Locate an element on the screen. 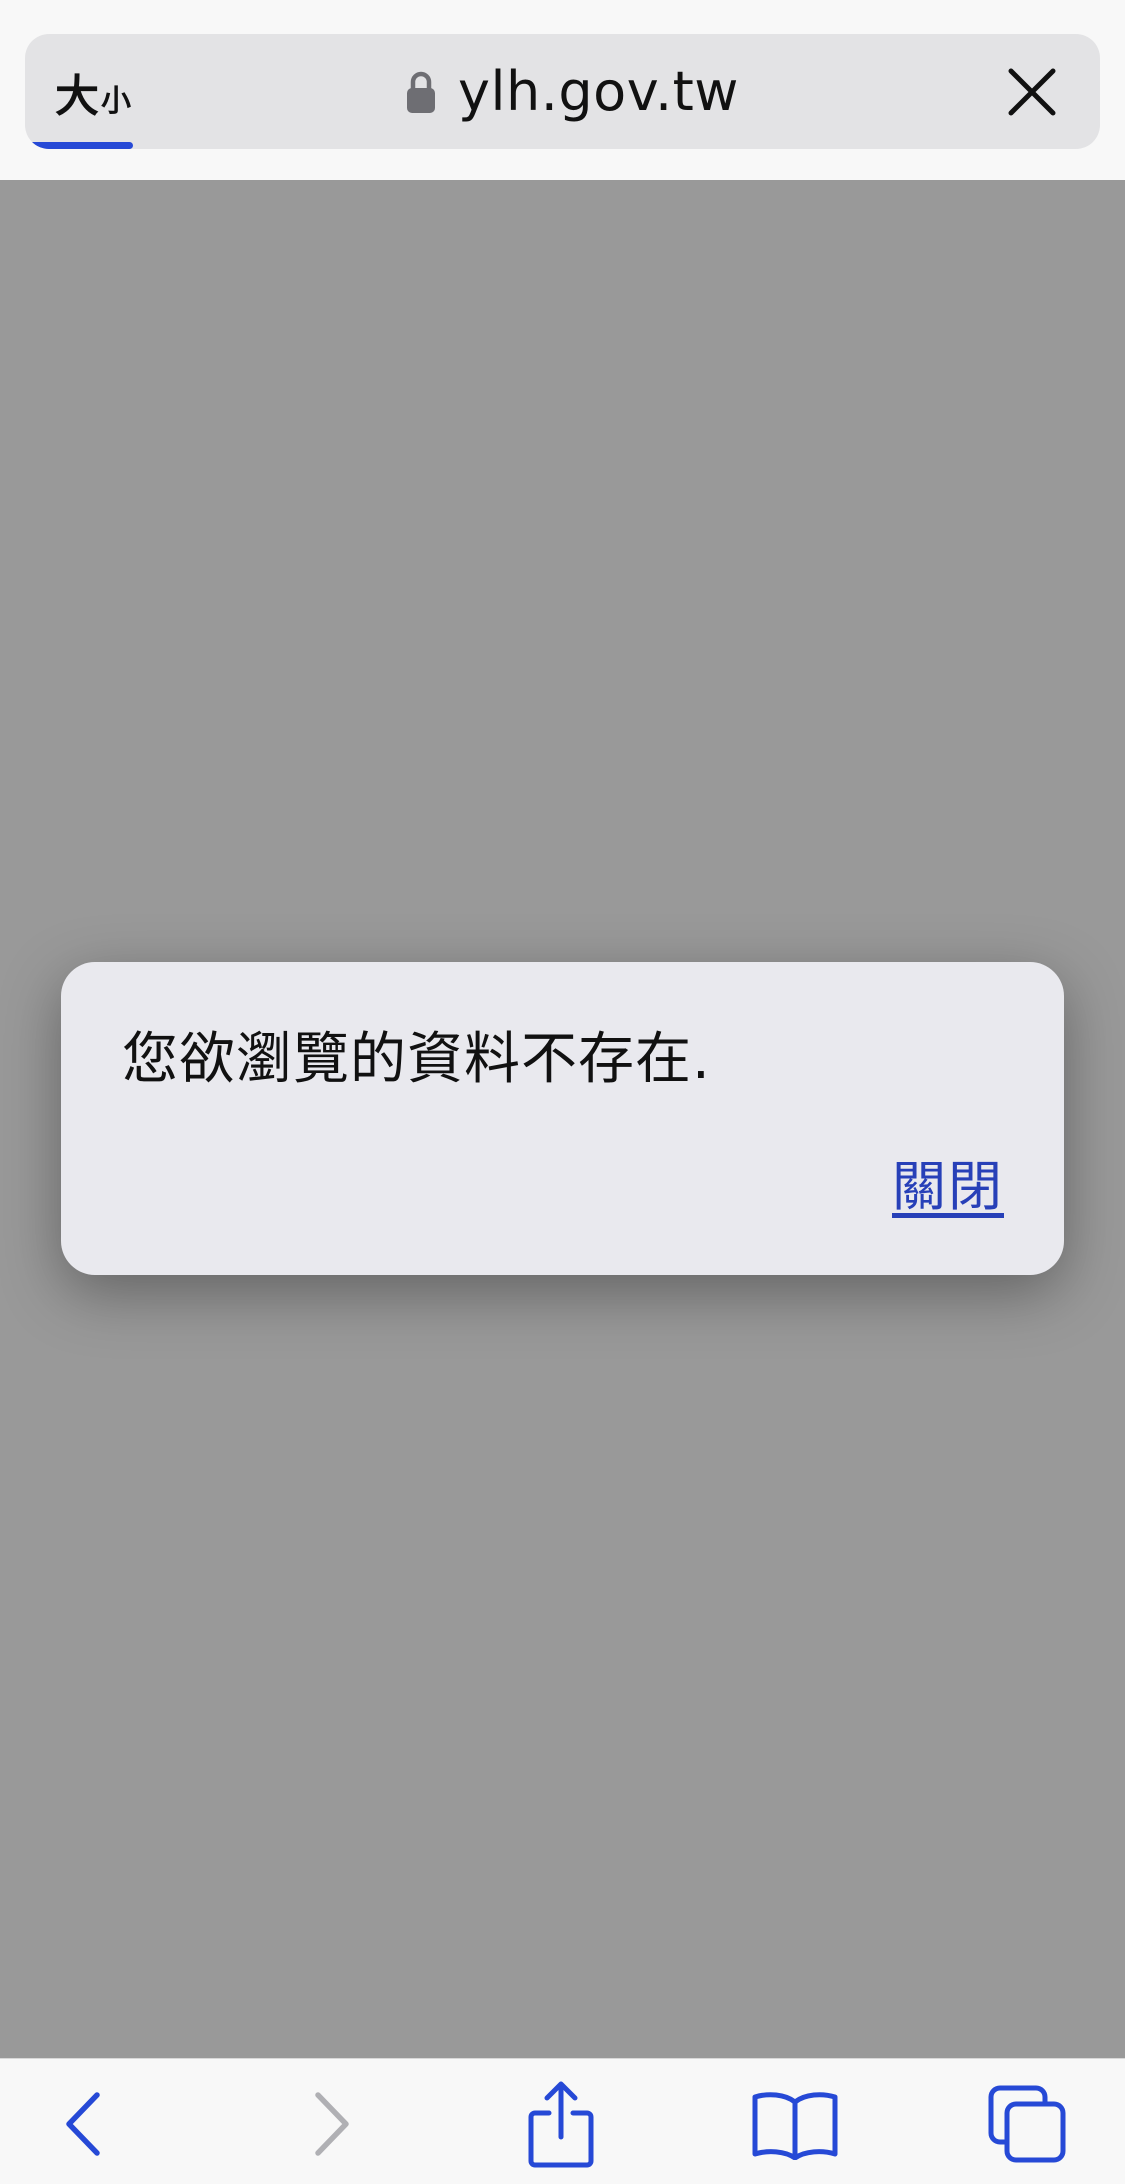 The width and height of the screenshot is (1125, 2184). browser-bottom-toolbar is located at coordinates (562, 2121).